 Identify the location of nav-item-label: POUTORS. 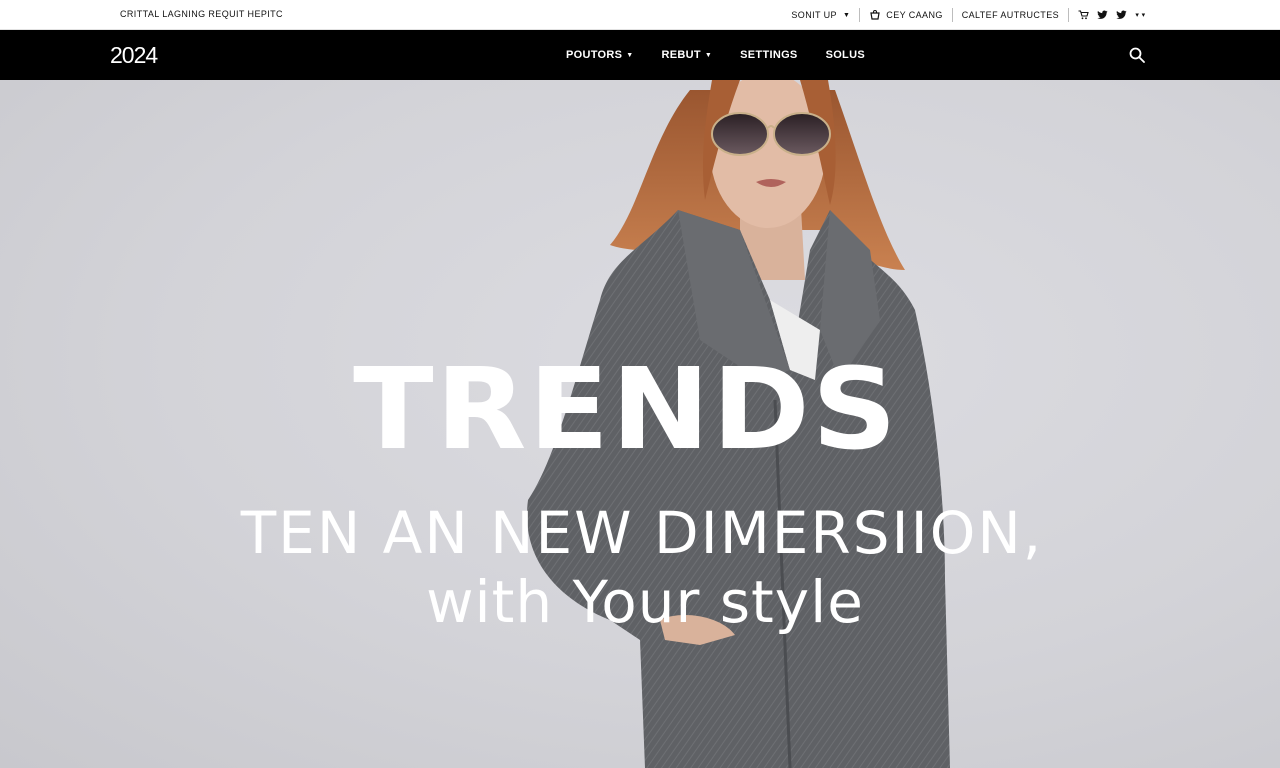
(594, 55).